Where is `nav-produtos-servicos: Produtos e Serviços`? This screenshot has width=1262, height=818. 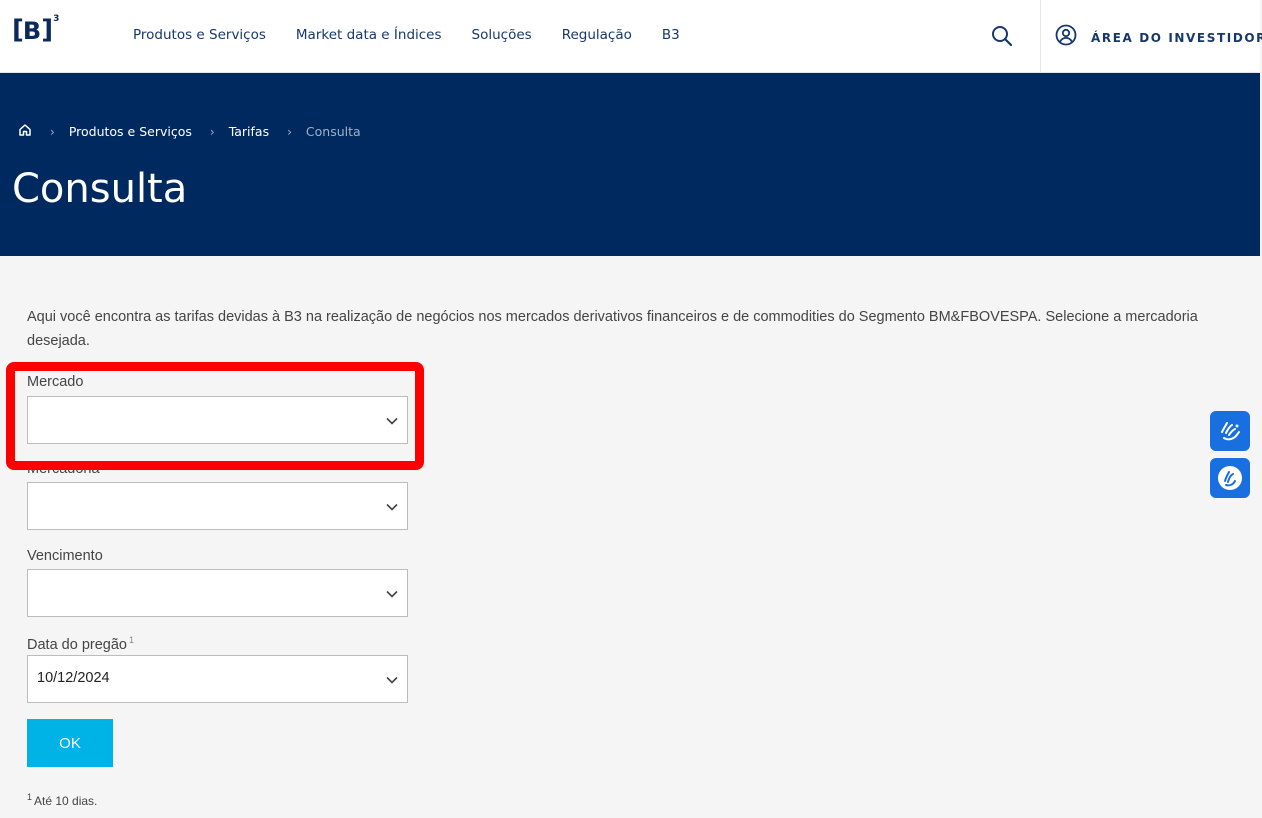
nav-produtos-servicos: Produtos e Serviços is located at coordinates (199, 35).